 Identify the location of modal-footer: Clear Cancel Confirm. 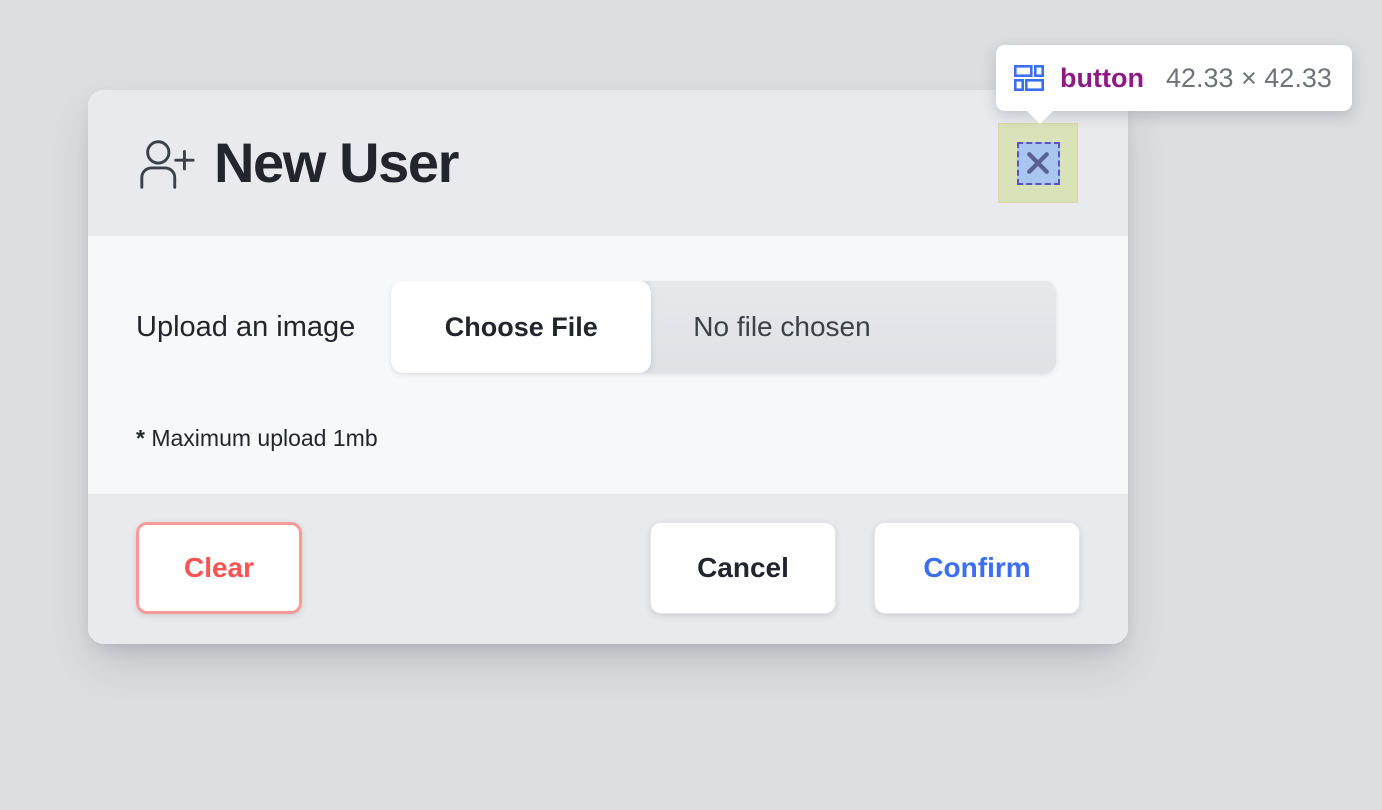
(608, 569).